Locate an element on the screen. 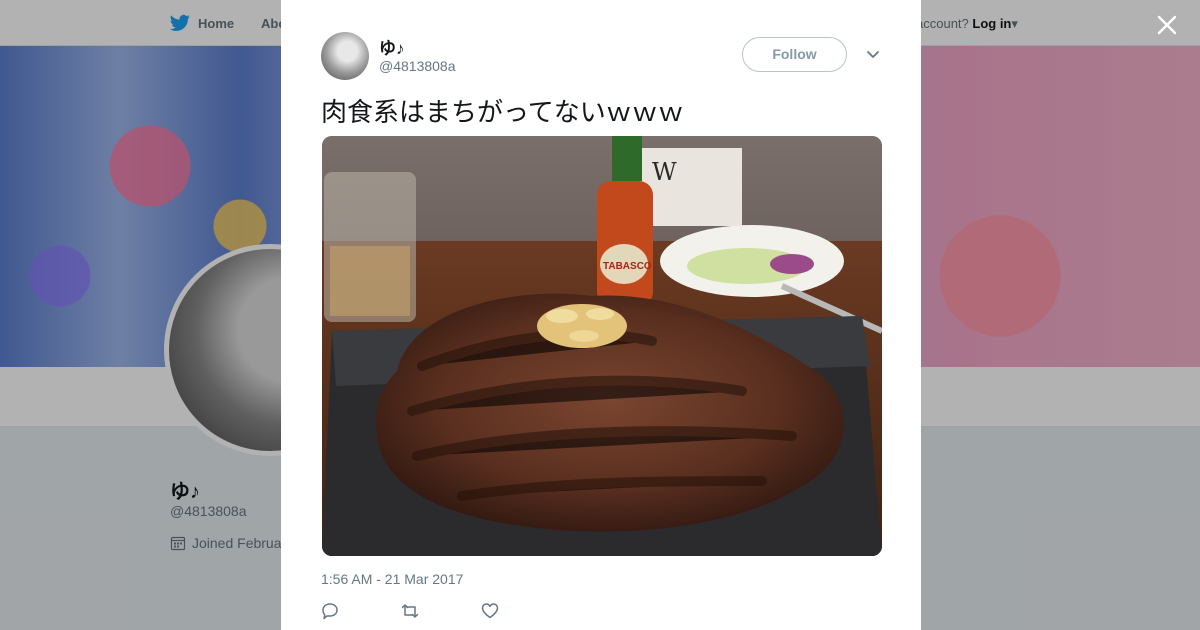 This screenshot has width=1200, height=630. reply-icon is located at coordinates (330, 611).